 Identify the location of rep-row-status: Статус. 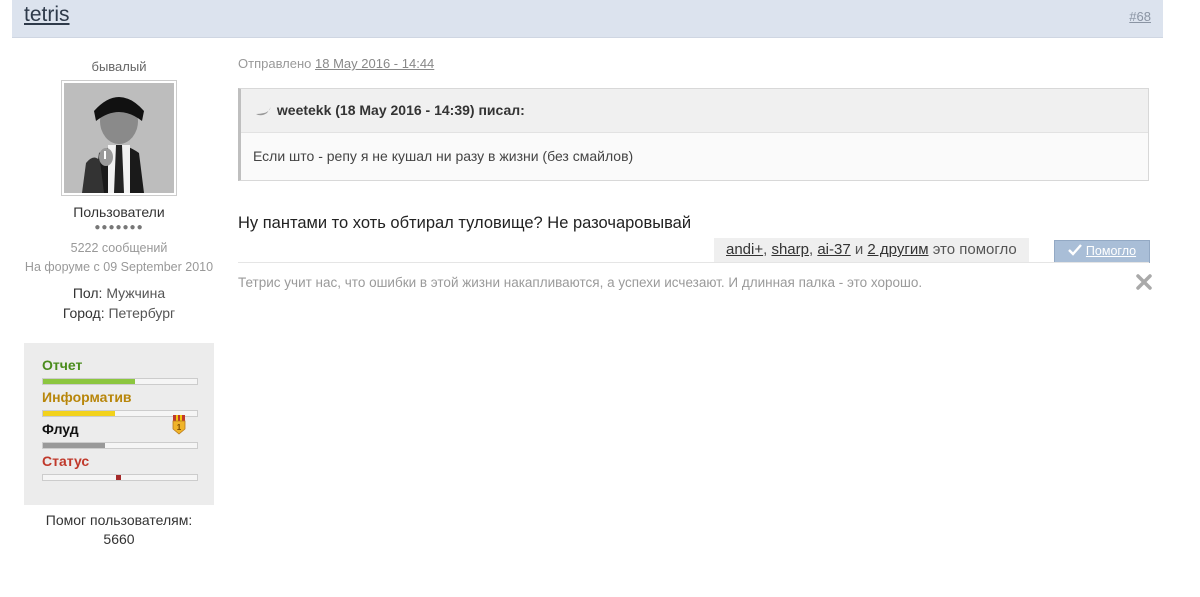
(120, 467).